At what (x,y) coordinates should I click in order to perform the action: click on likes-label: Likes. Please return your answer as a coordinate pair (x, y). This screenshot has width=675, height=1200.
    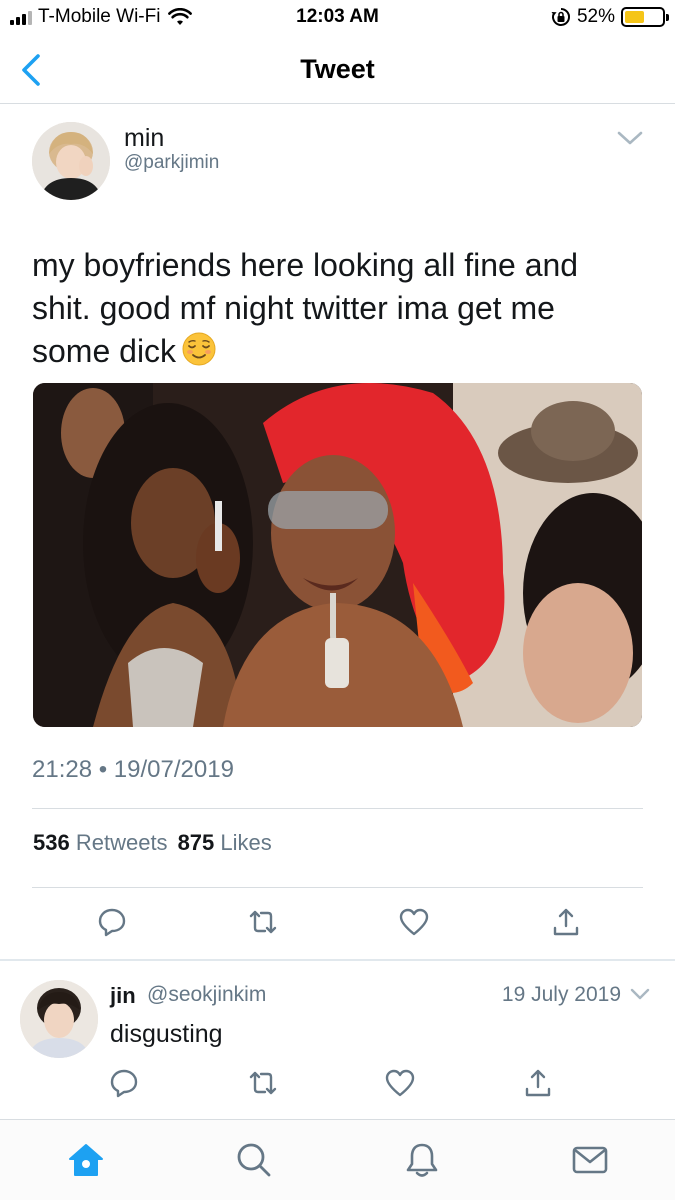
    Looking at the image, I should click on (246, 842).